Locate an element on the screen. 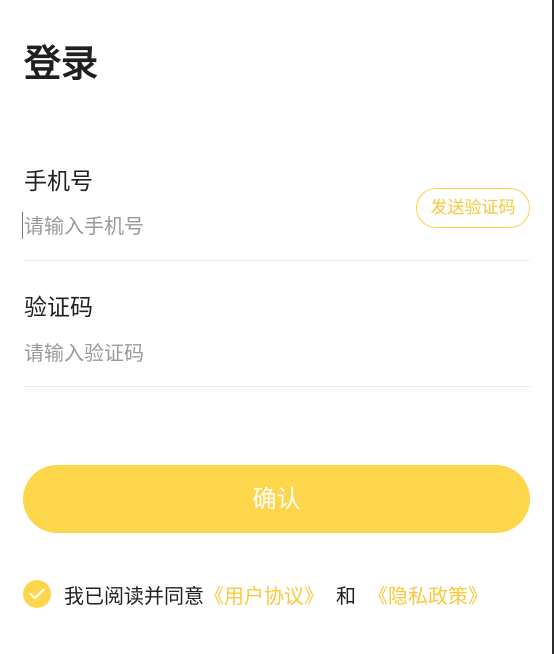  privacy-policy-link: 《隐私政策》 is located at coordinates (428, 594).